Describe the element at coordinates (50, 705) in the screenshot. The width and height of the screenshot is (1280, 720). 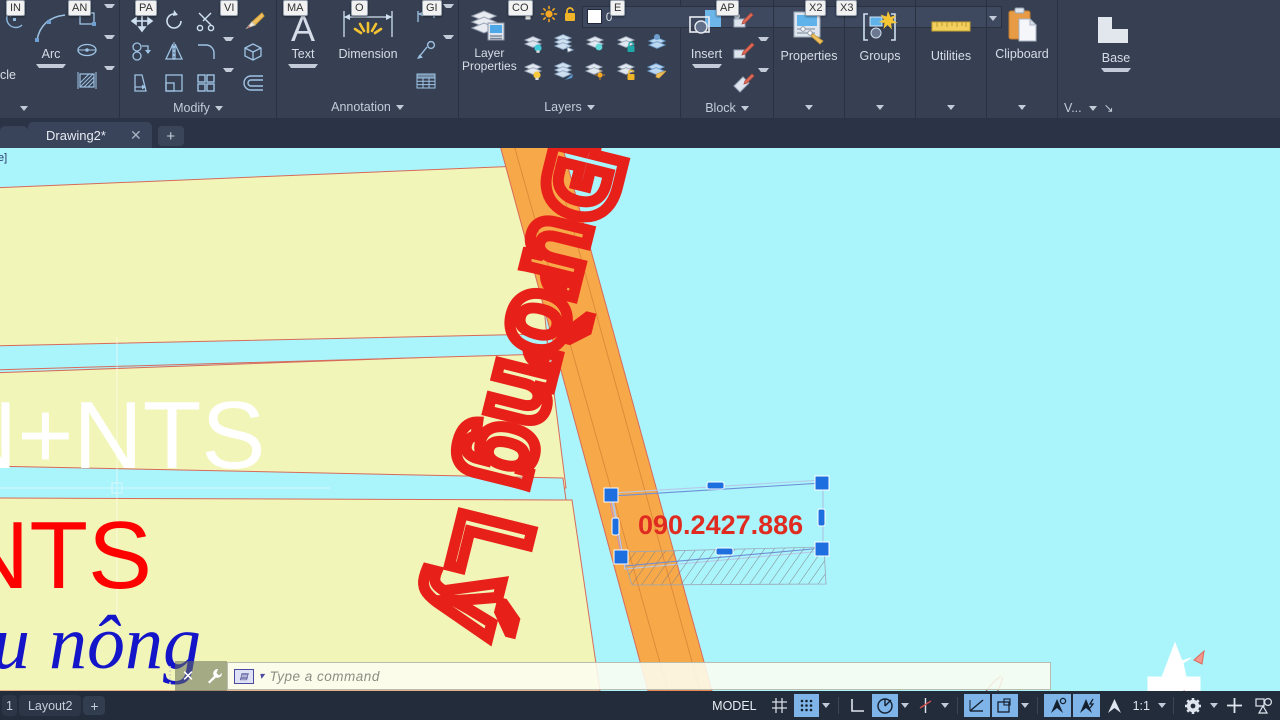
I see `layout-tab-layout2: Layout2` at that location.